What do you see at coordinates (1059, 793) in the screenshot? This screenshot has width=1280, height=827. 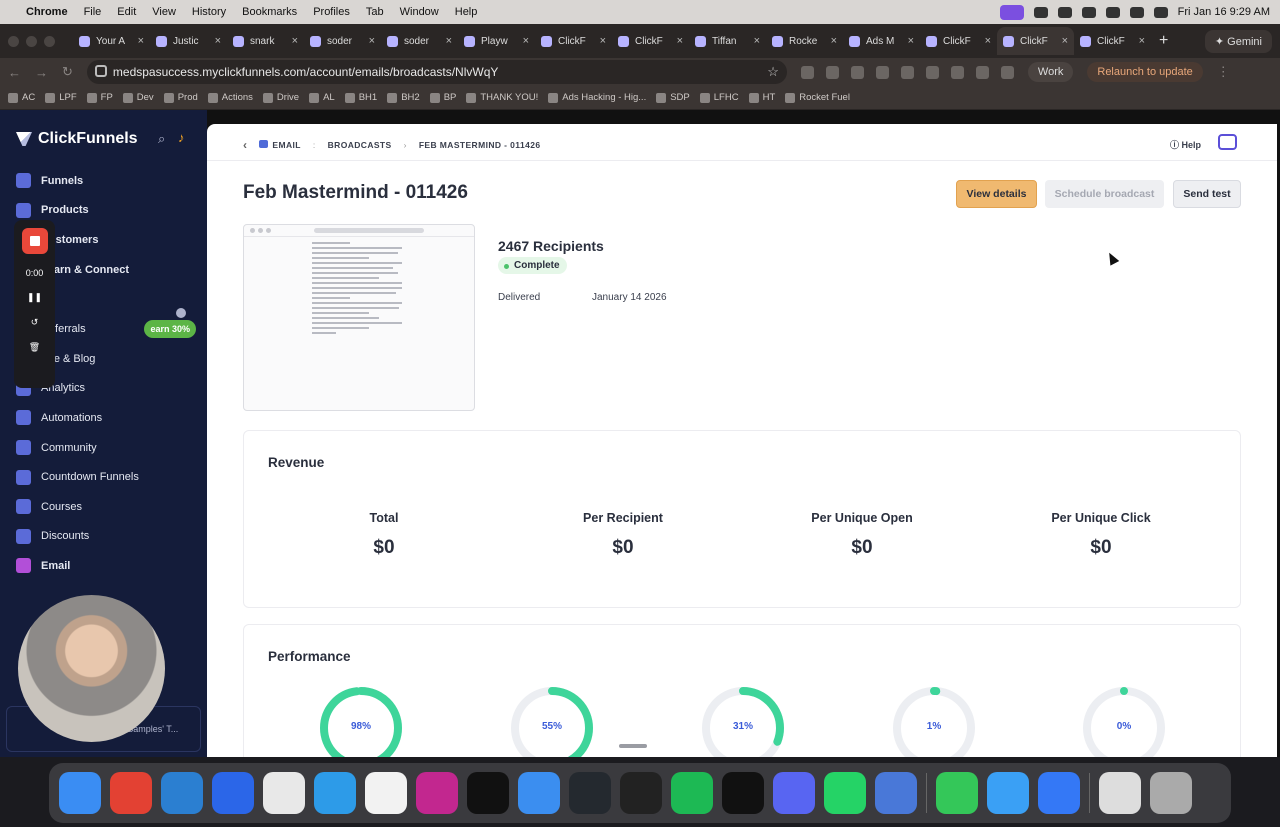 I see `settings-icon` at bounding box center [1059, 793].